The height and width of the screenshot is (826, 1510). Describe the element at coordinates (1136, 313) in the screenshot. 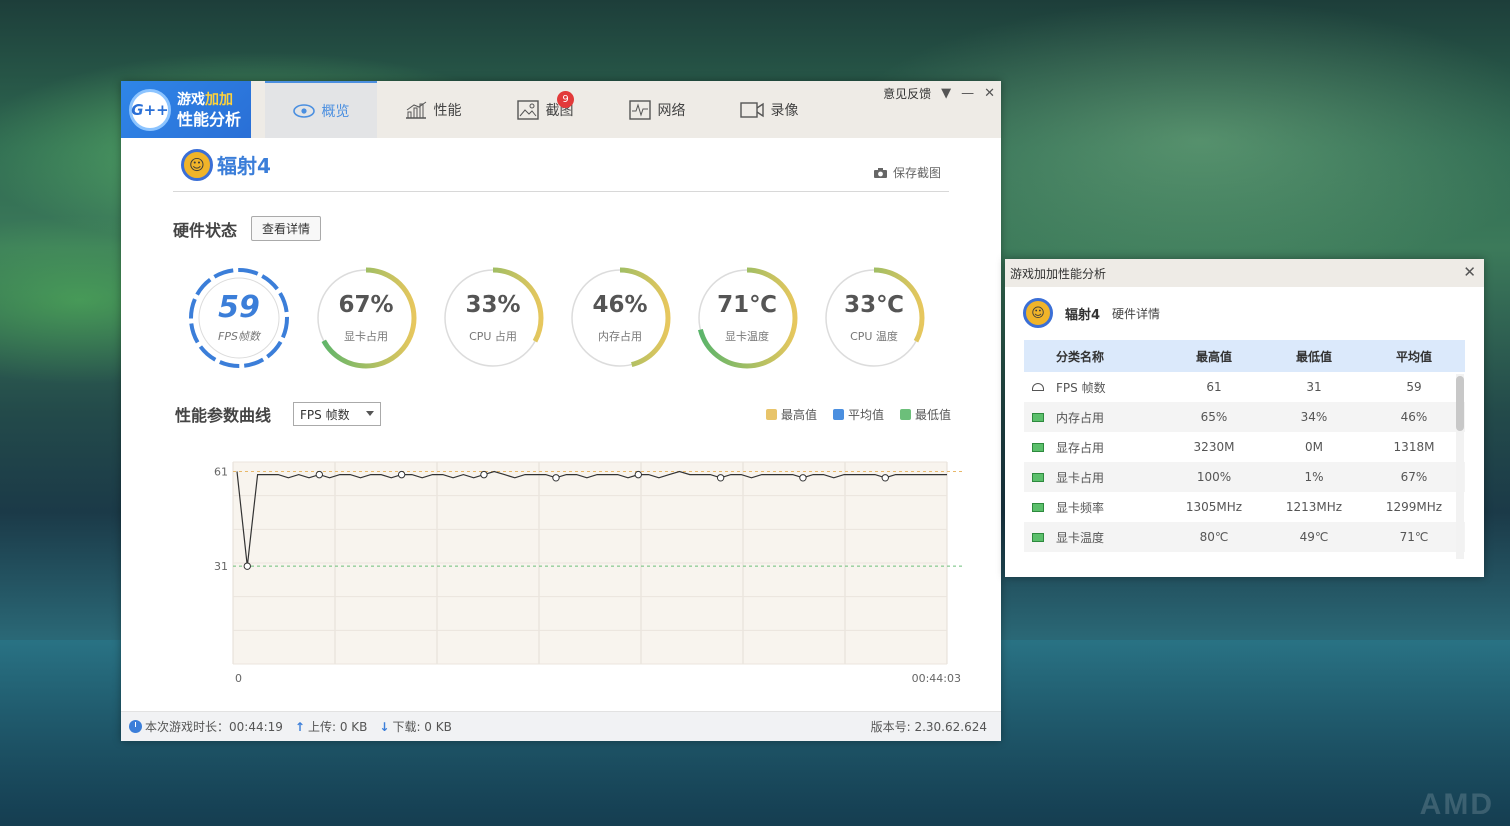

I see `side-subtitle: 硬件详情` at that location.